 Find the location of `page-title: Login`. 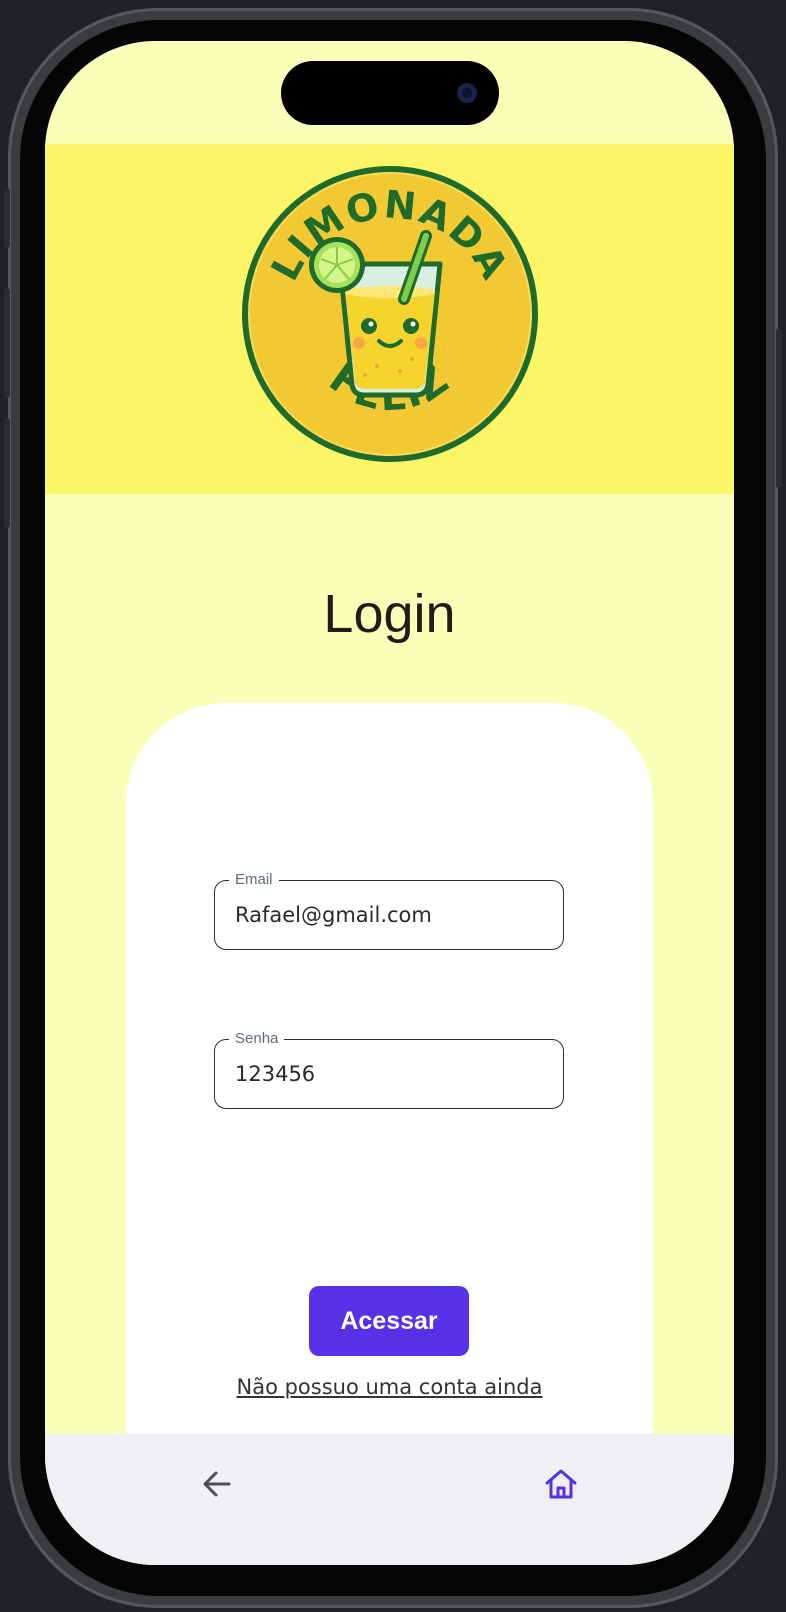

page-title: Login is located at coordinates (389, 614).